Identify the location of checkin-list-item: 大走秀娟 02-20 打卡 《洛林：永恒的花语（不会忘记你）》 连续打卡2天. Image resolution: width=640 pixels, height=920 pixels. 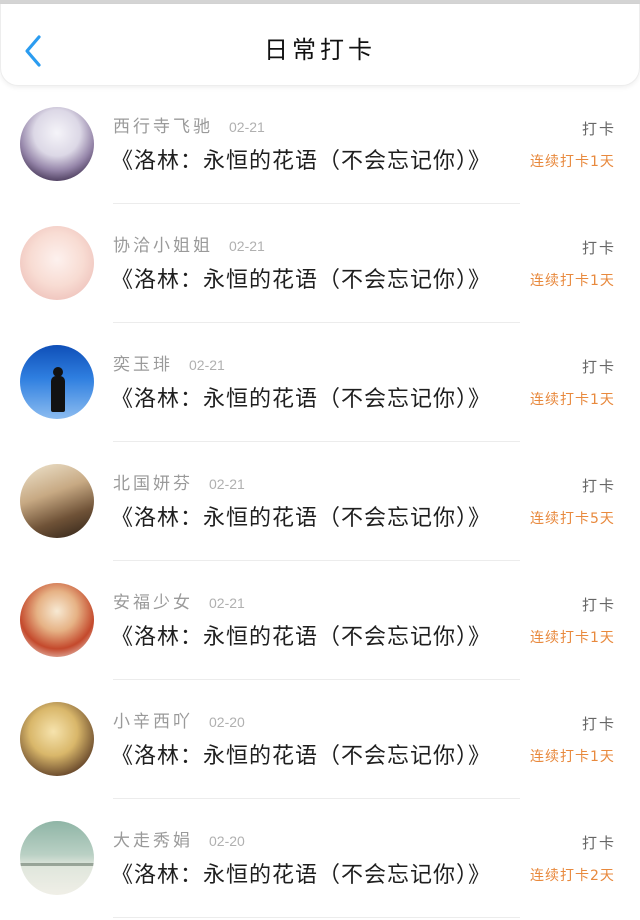
(320, 860).